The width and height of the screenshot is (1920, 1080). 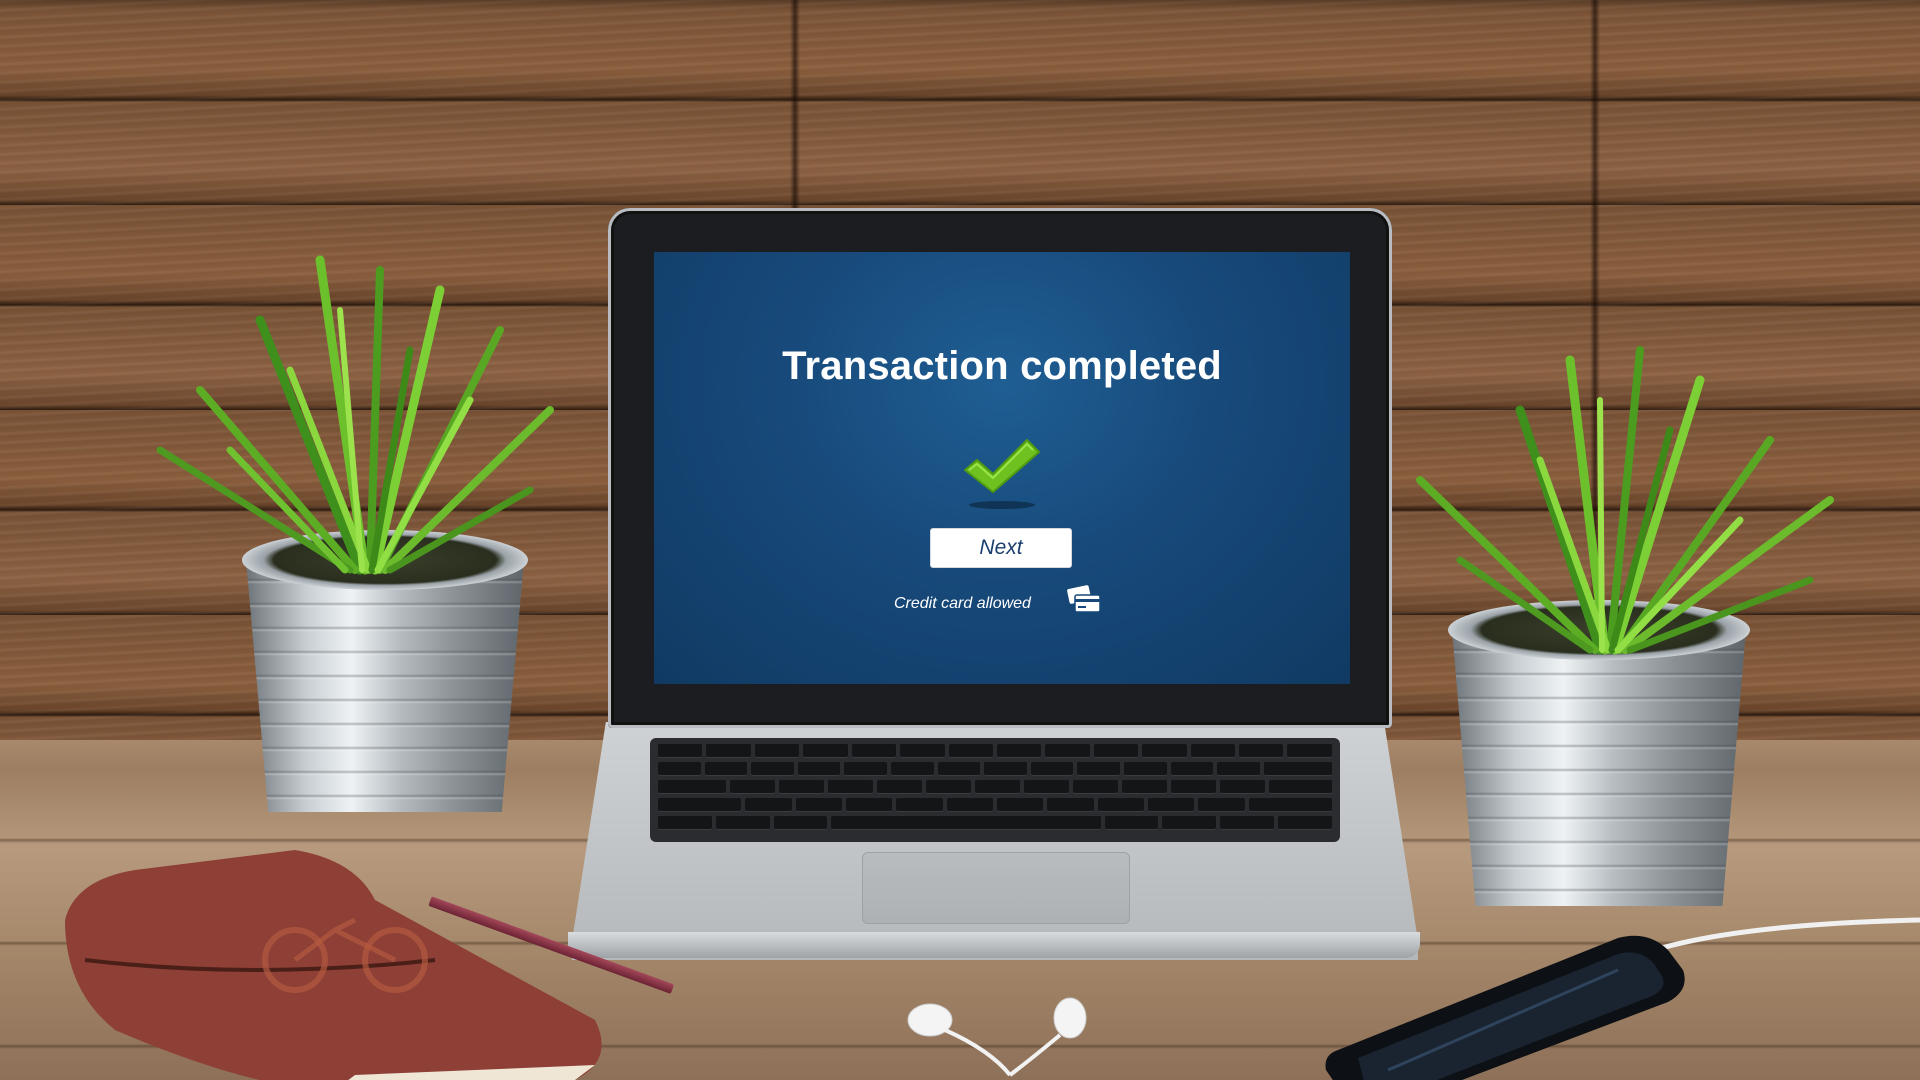 What do you see at coordinates (1505, 1007) in the screenshot?
I see `smartphone` at bounding box center [1505, 1007].